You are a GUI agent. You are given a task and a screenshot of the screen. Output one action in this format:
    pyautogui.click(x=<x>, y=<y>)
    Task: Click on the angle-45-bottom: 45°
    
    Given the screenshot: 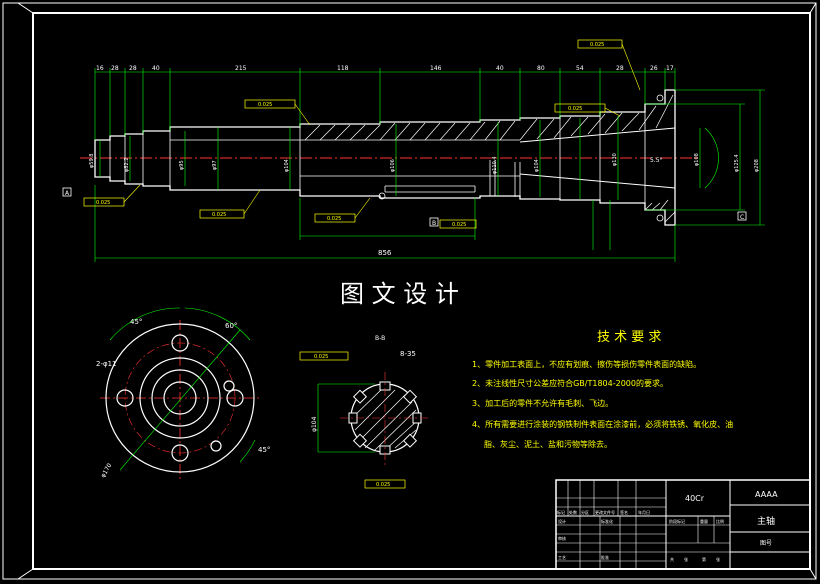 What is the action you would take?
    pyautogui.click(x=264, y=450)
    